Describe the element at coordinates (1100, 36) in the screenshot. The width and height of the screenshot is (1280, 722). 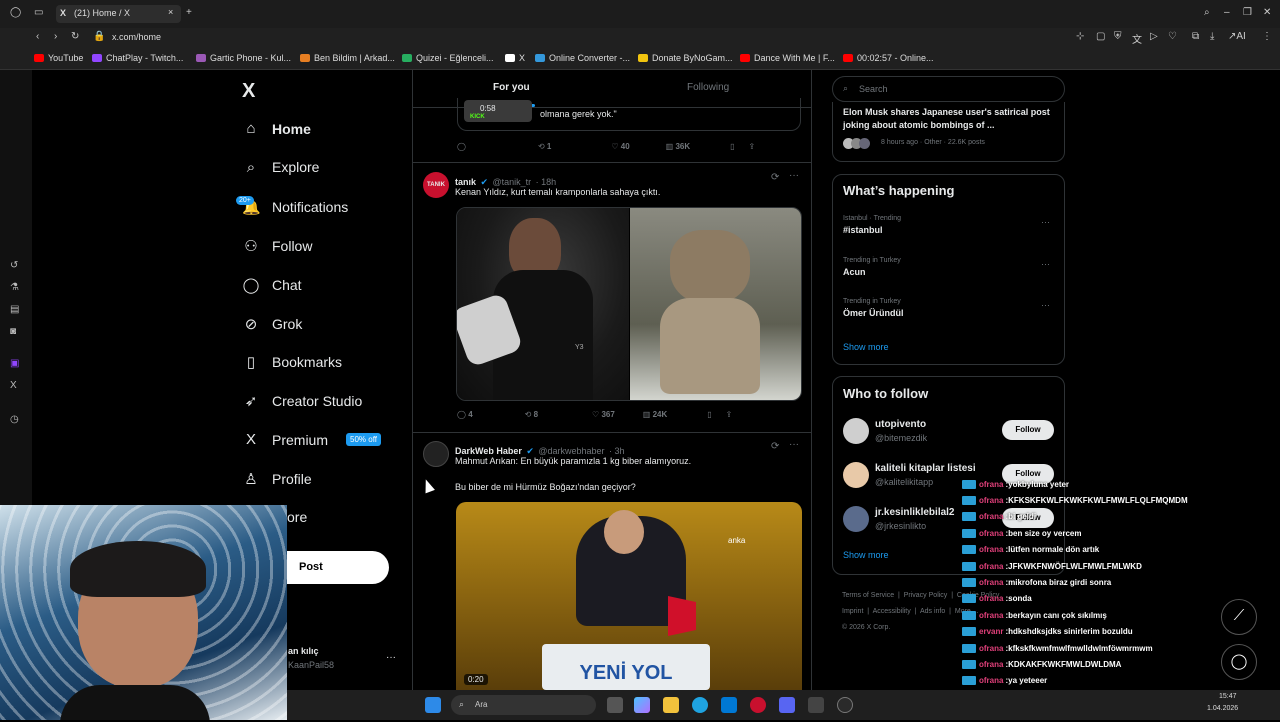
I see `snapshot-icon: ▢` at that location.